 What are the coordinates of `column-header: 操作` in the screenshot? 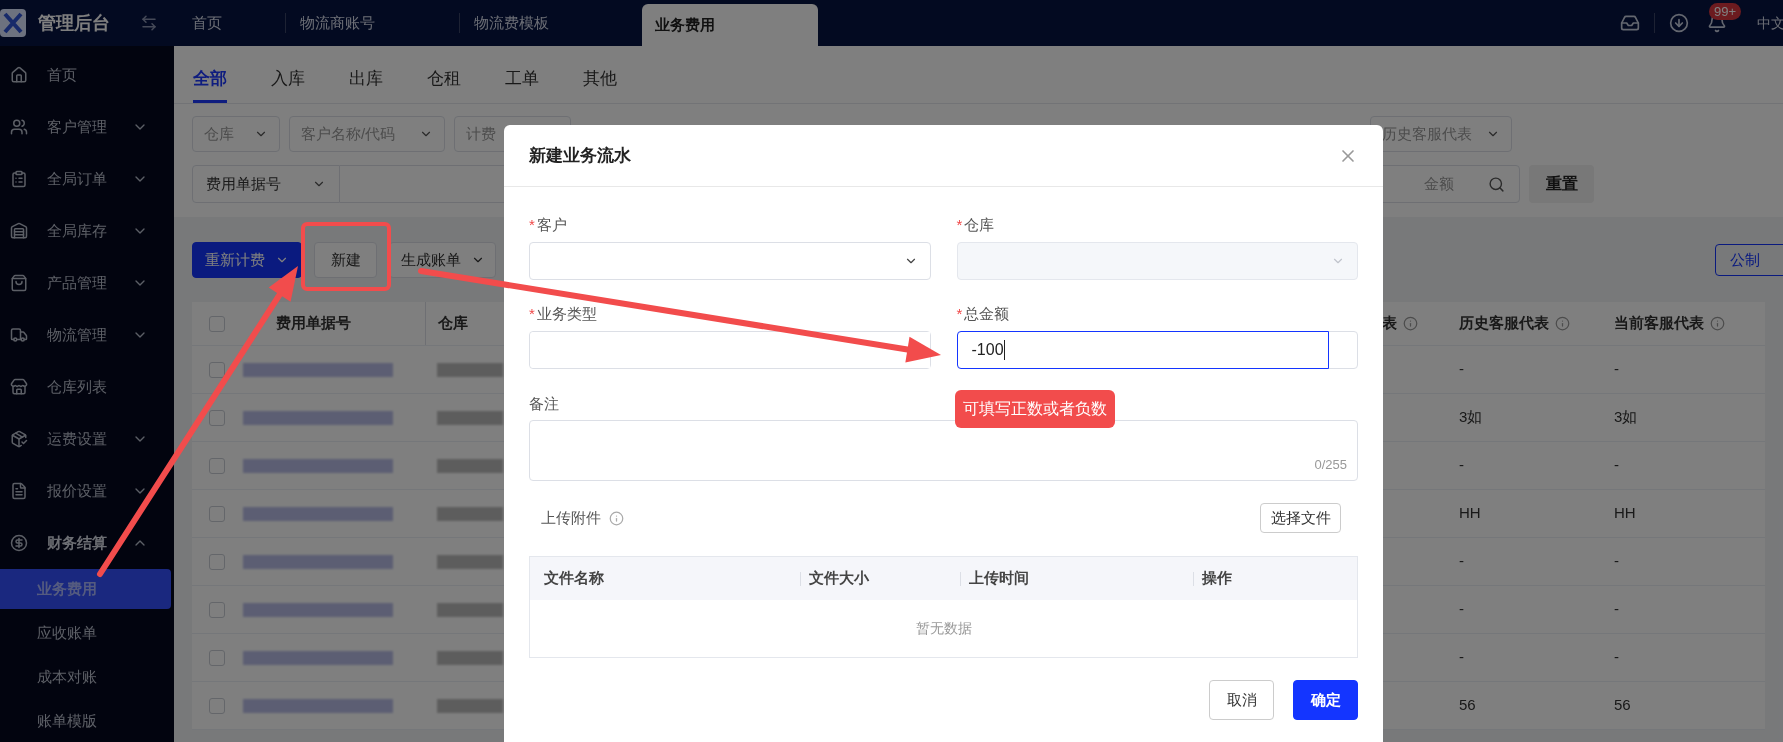 It's located at (1217, 578).